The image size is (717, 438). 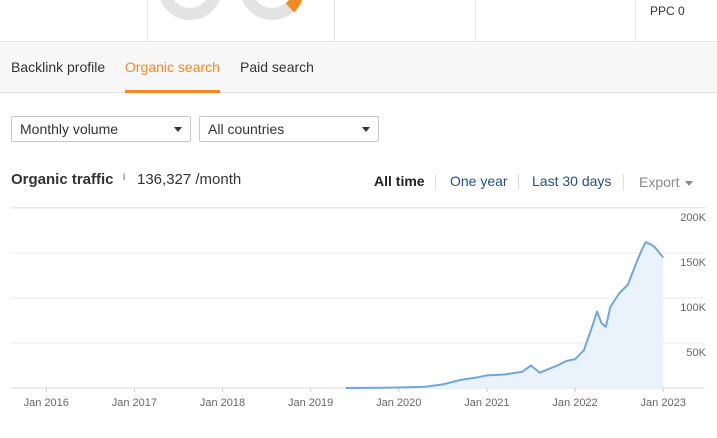 I want to click on export-label: Export, so click(x=659, y=182).